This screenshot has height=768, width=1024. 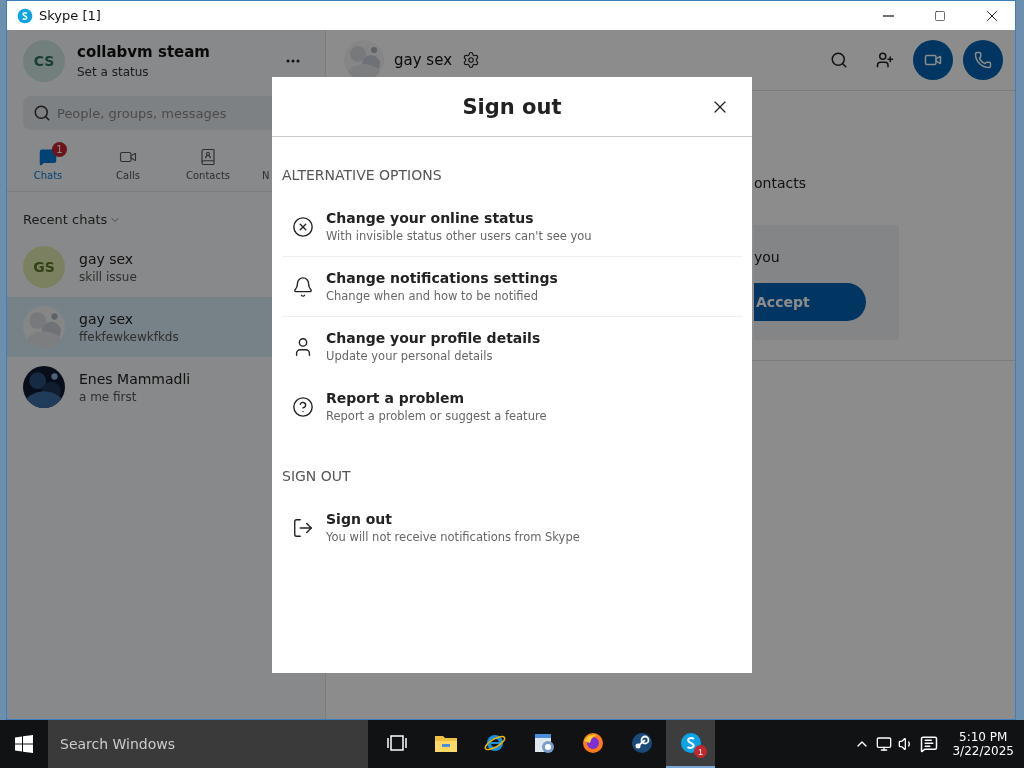 What do you see at coordinates (432, 296) in the screenshot?
I see `option-subtitle: Change when and how to be notified` at bounding box center [432, 296].